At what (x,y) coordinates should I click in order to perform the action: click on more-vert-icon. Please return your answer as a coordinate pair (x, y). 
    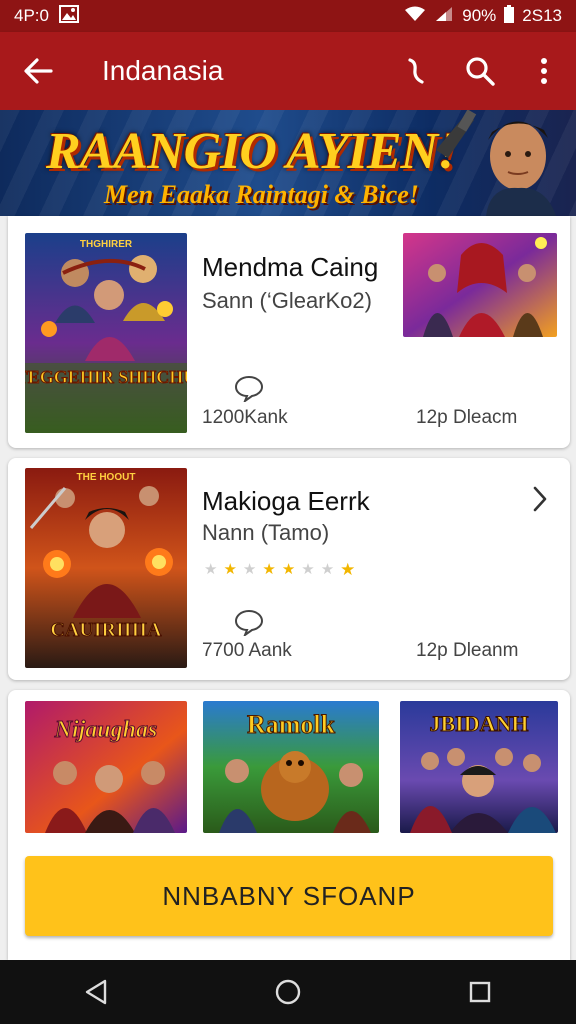
    Looking at the image, I should click on (544, 71).